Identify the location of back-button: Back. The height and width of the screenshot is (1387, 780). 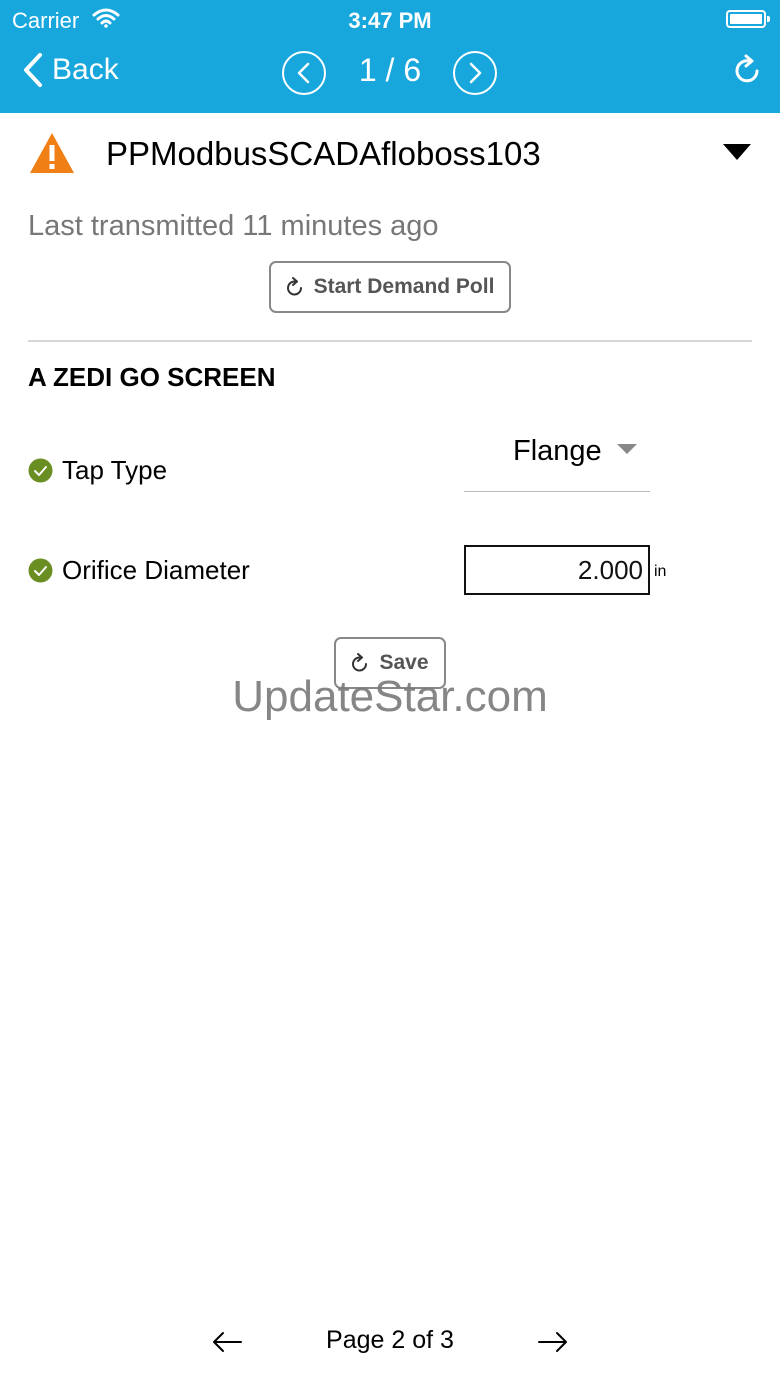
(70, 70).